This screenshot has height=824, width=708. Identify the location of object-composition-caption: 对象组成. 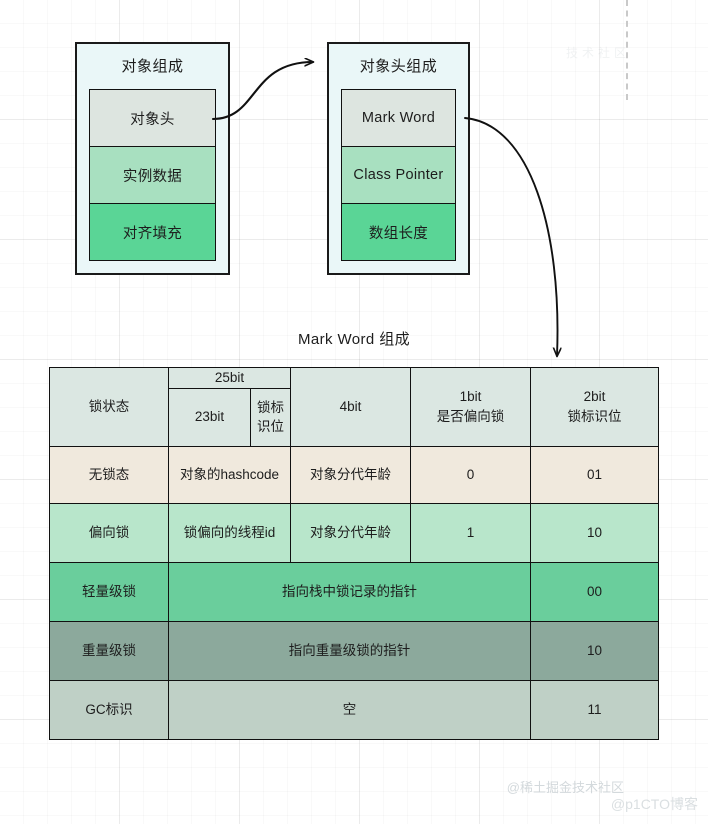
(152, 66).